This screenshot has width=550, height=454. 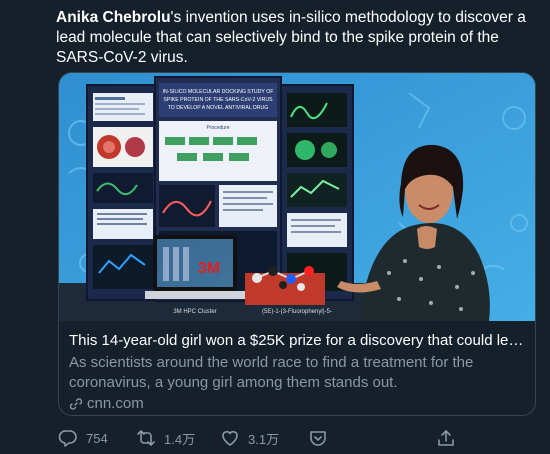 I want to click on link-icon, so click(x=76, y=404).